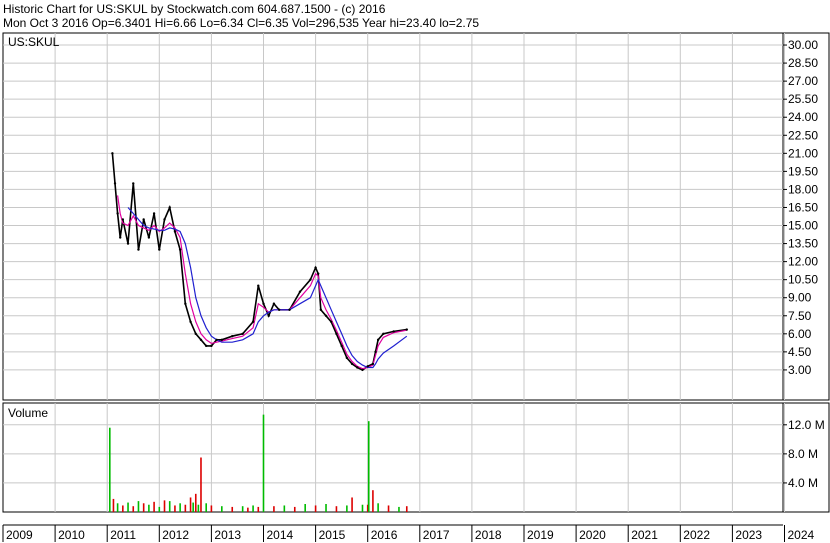 The width and height of the screenshot is (830, 543). Describe the element at coordinates (696, 535) in the screenshot. I see `year-label-2022: 2022` at that location.